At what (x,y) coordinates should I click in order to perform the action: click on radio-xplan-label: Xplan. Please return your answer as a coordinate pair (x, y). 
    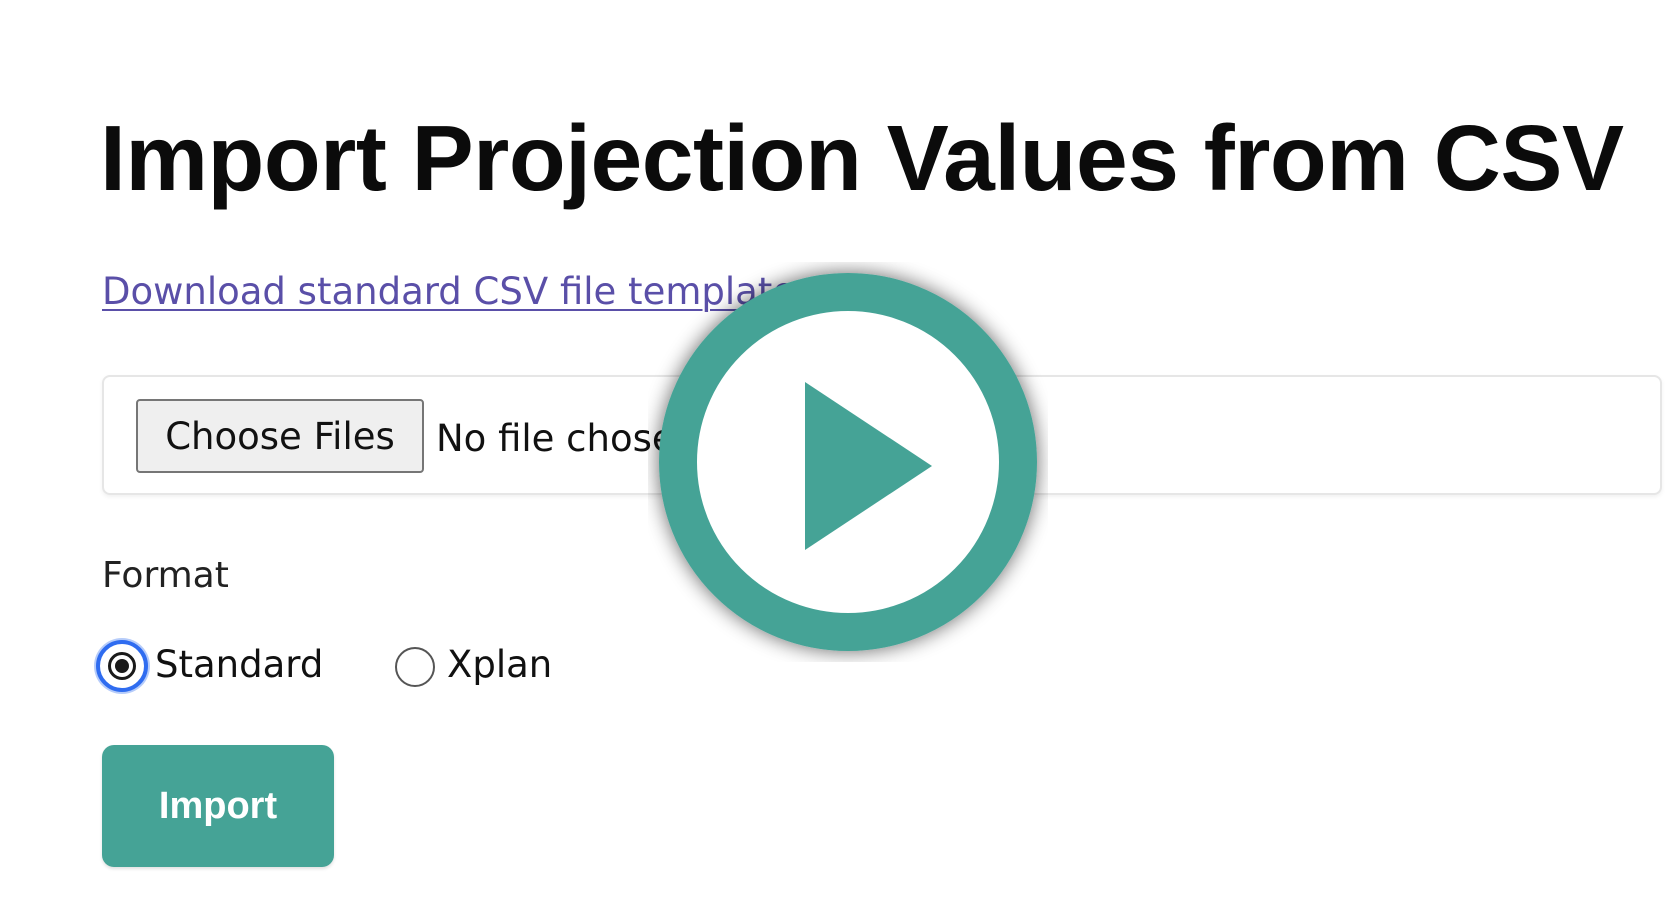
    Looking at the image, I should click on (499, 664).